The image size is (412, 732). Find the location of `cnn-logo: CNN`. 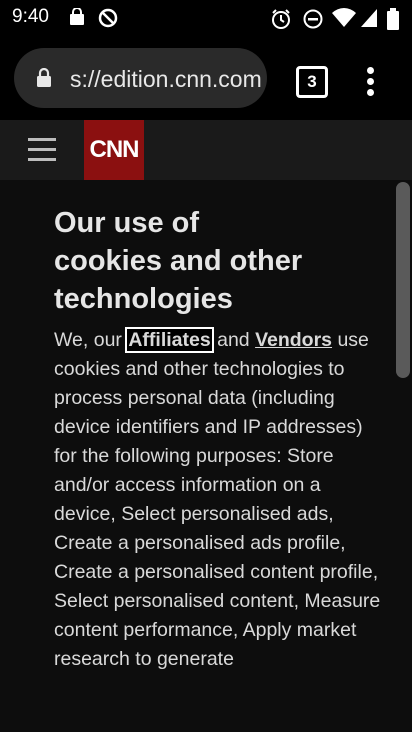

cnn-logo: CNN is located at coordinates (114, 150).